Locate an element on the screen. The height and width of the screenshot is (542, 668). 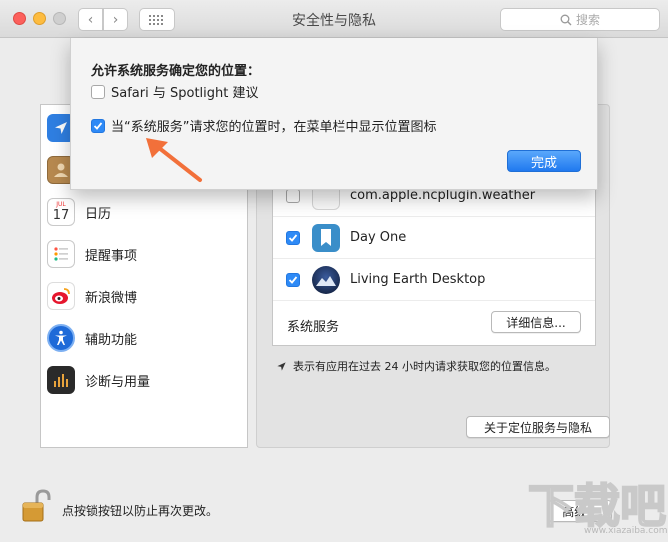
sidebar-item-calendar: JUL 17 日历 is located at coordinates (144, 212).